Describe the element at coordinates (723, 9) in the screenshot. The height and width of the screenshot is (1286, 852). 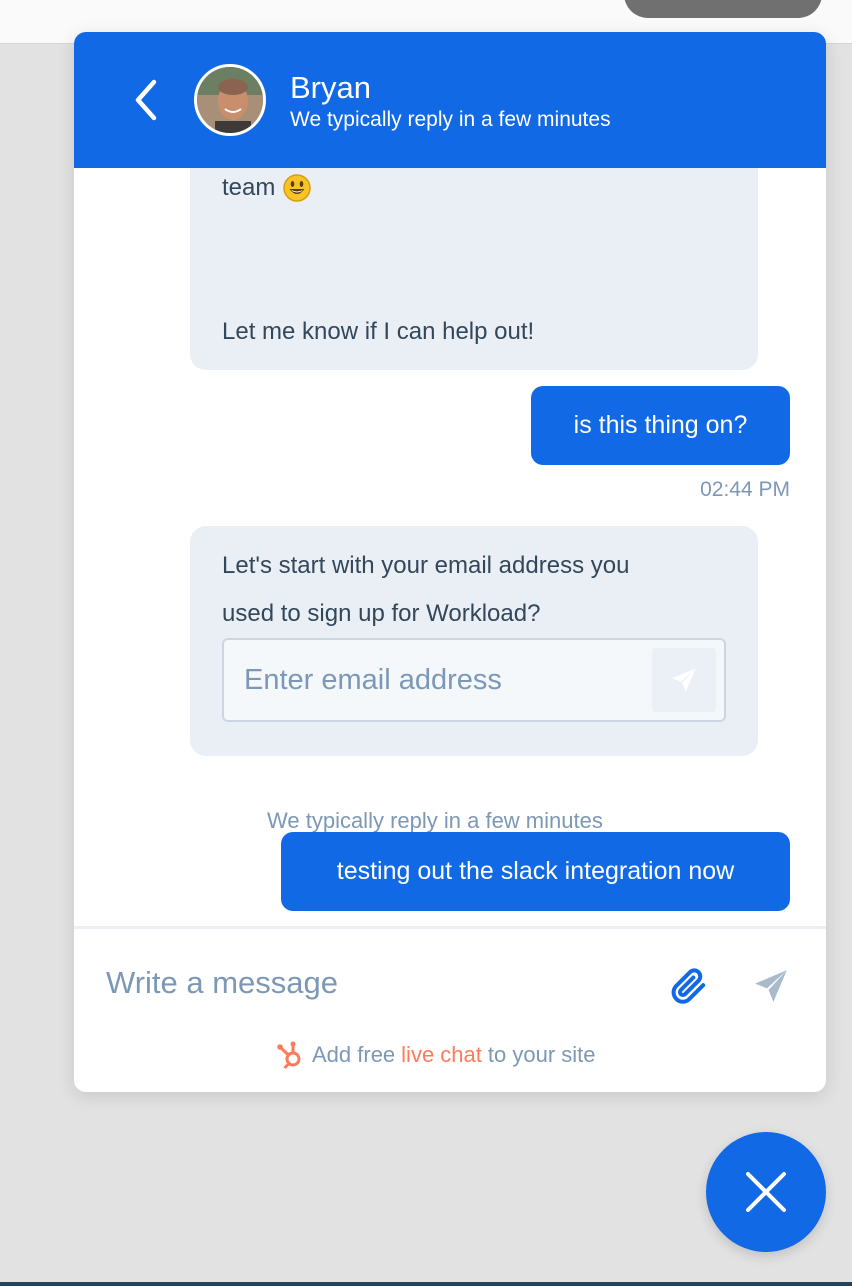
I see `top-pill-button` at that location.